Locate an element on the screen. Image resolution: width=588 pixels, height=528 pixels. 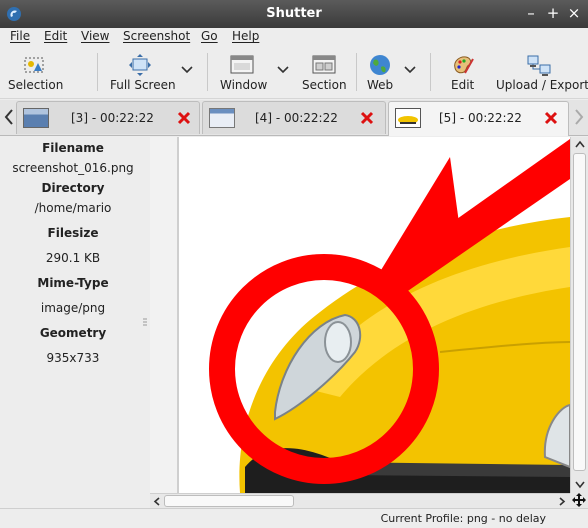
edit-label: Edit is located at coordinates (463, 85).